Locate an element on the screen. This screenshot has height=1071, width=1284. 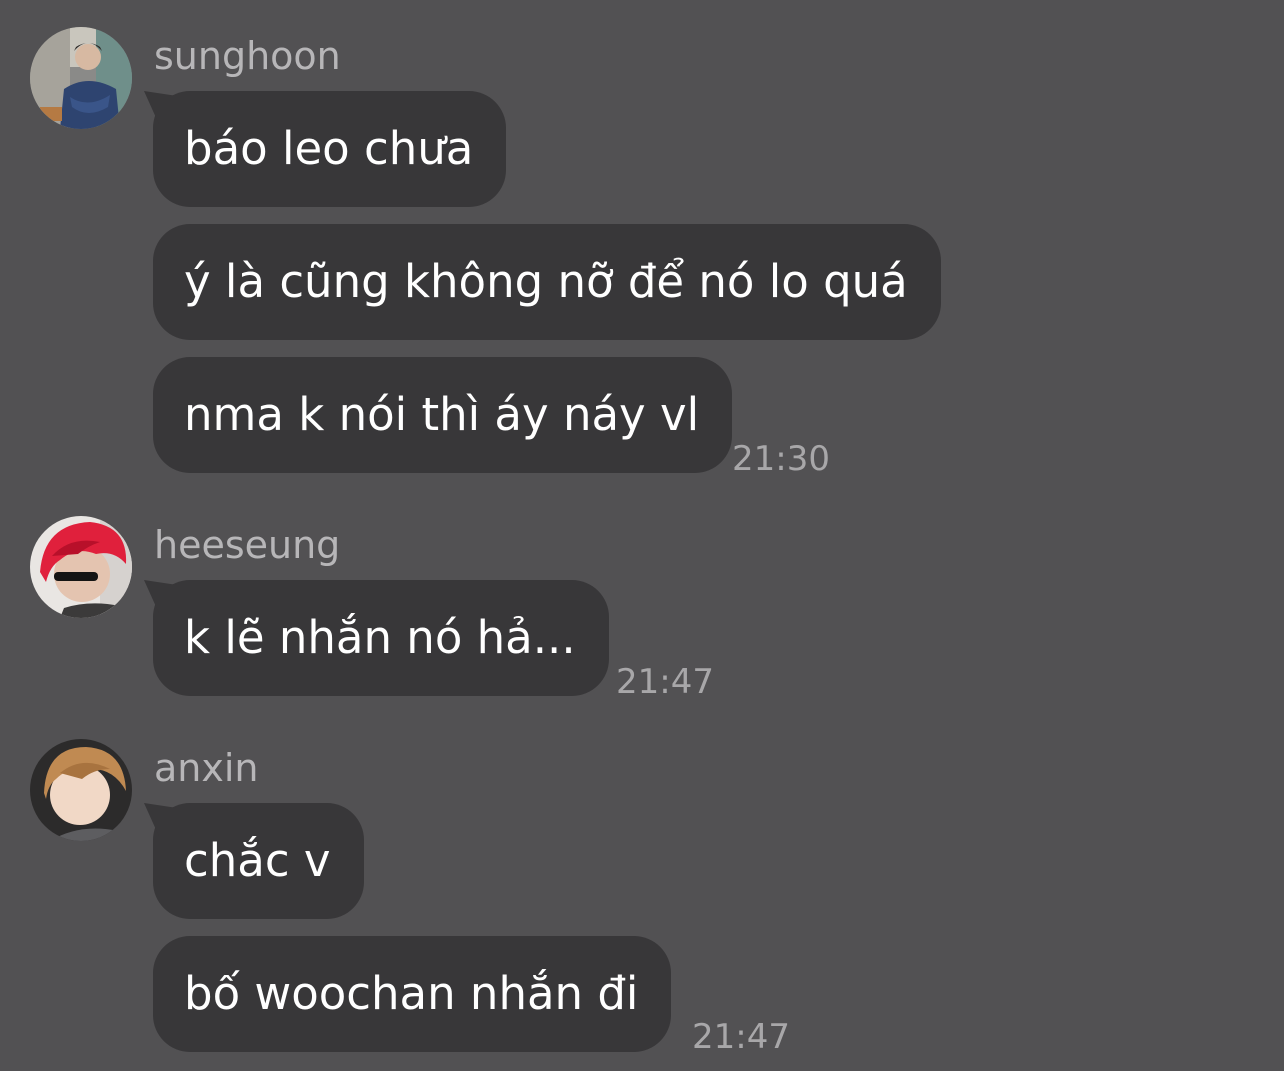
heeseung-avatar is located at coordinates (81, 567).